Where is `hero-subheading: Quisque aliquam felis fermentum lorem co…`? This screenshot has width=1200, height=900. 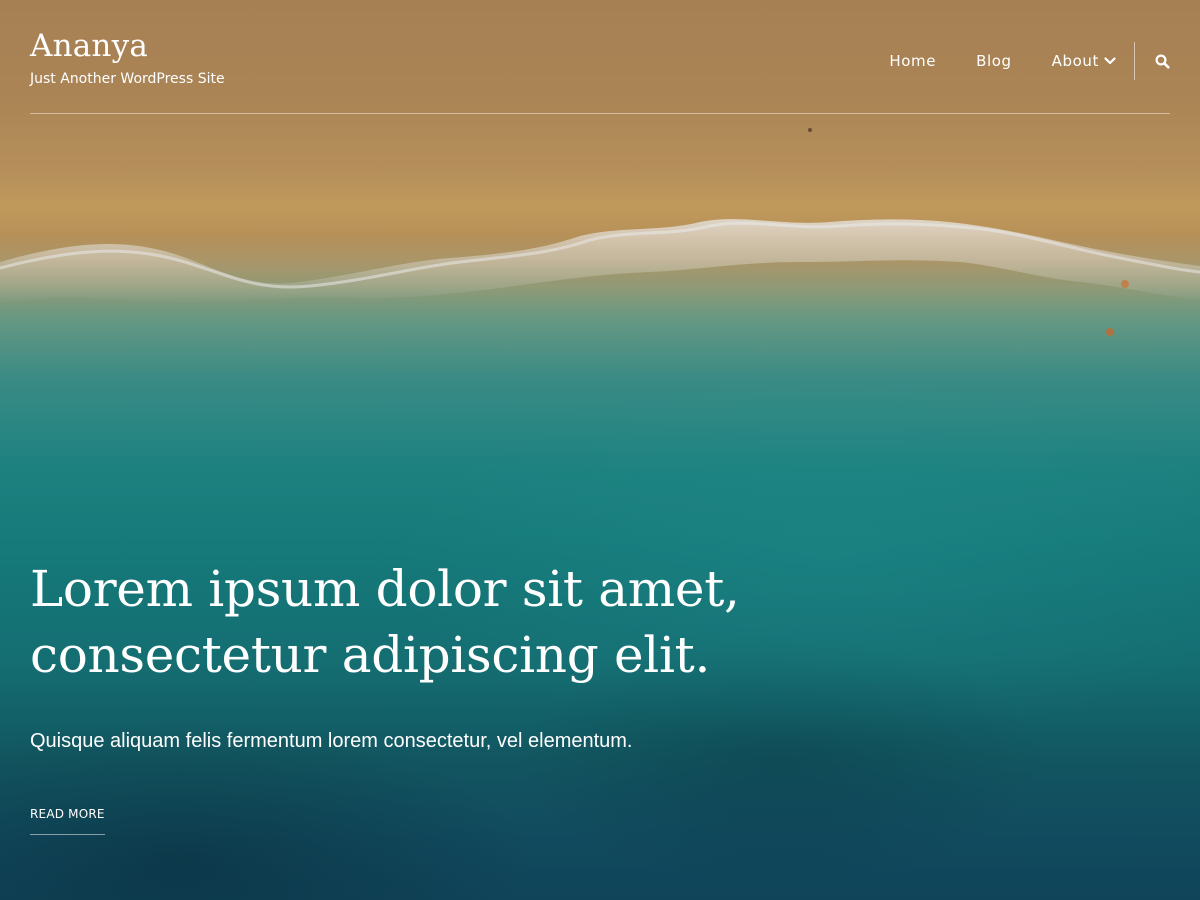 hero-subheading: Quisque aliquam felis fermentum lorem co… is located at coordinates (331, 741).